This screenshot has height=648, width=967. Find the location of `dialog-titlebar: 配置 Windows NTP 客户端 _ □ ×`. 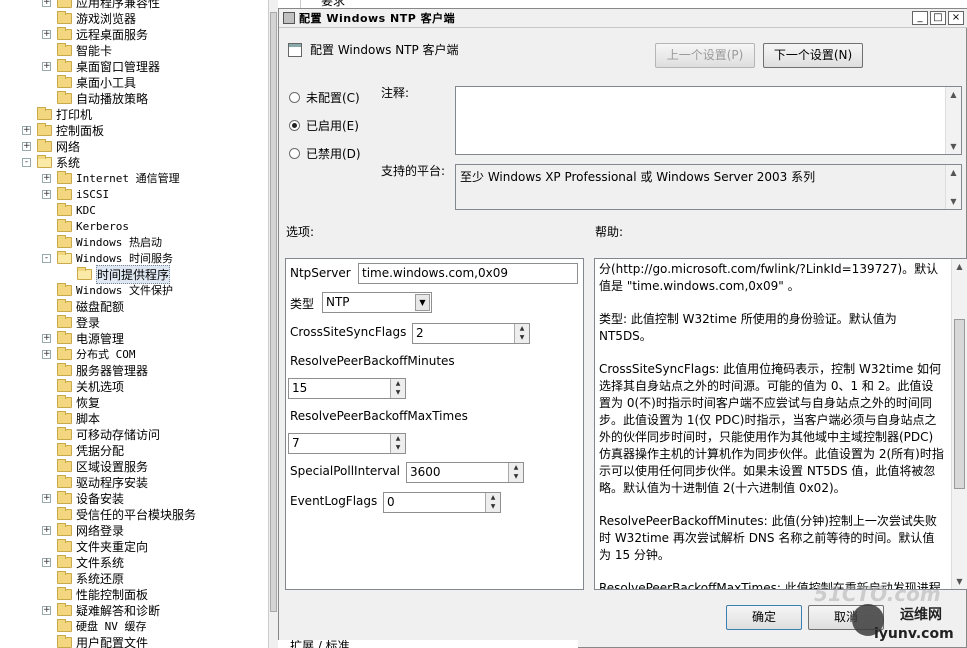

dialog-titlebar: 配置 Windows NTP 客户端 _ □ × is located at coordinates (623, 18).